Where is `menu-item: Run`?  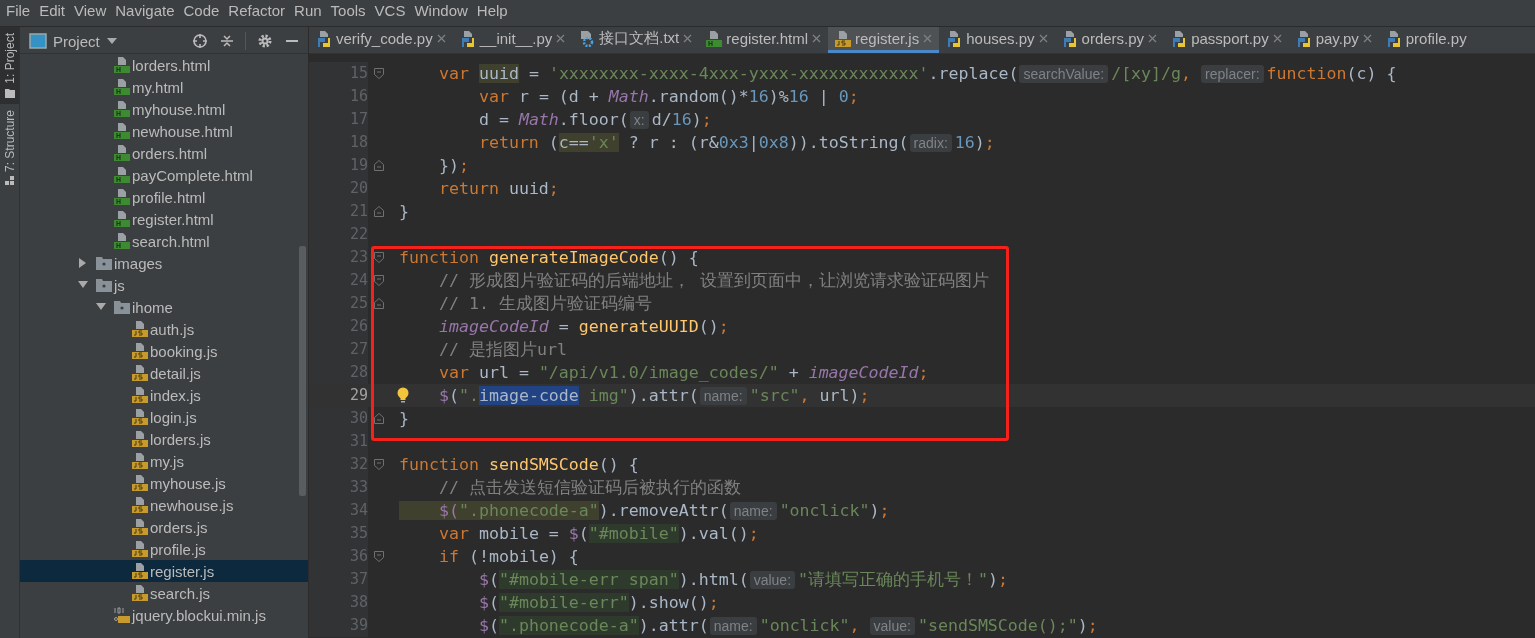
menu-item: Run is located at coordinates (308, 10).